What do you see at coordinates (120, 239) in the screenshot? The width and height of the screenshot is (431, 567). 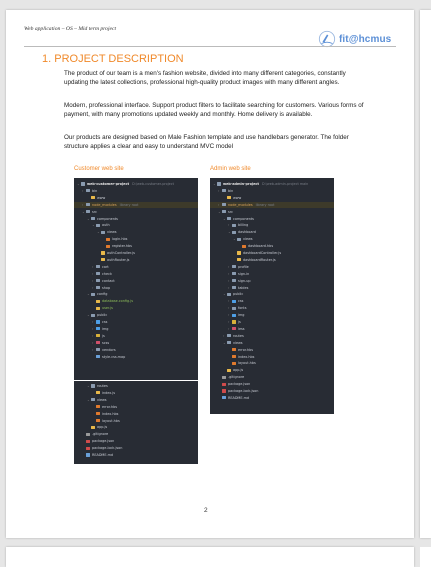 I see `tree-item-label: login.hbs` at bounding box center [120, 239].